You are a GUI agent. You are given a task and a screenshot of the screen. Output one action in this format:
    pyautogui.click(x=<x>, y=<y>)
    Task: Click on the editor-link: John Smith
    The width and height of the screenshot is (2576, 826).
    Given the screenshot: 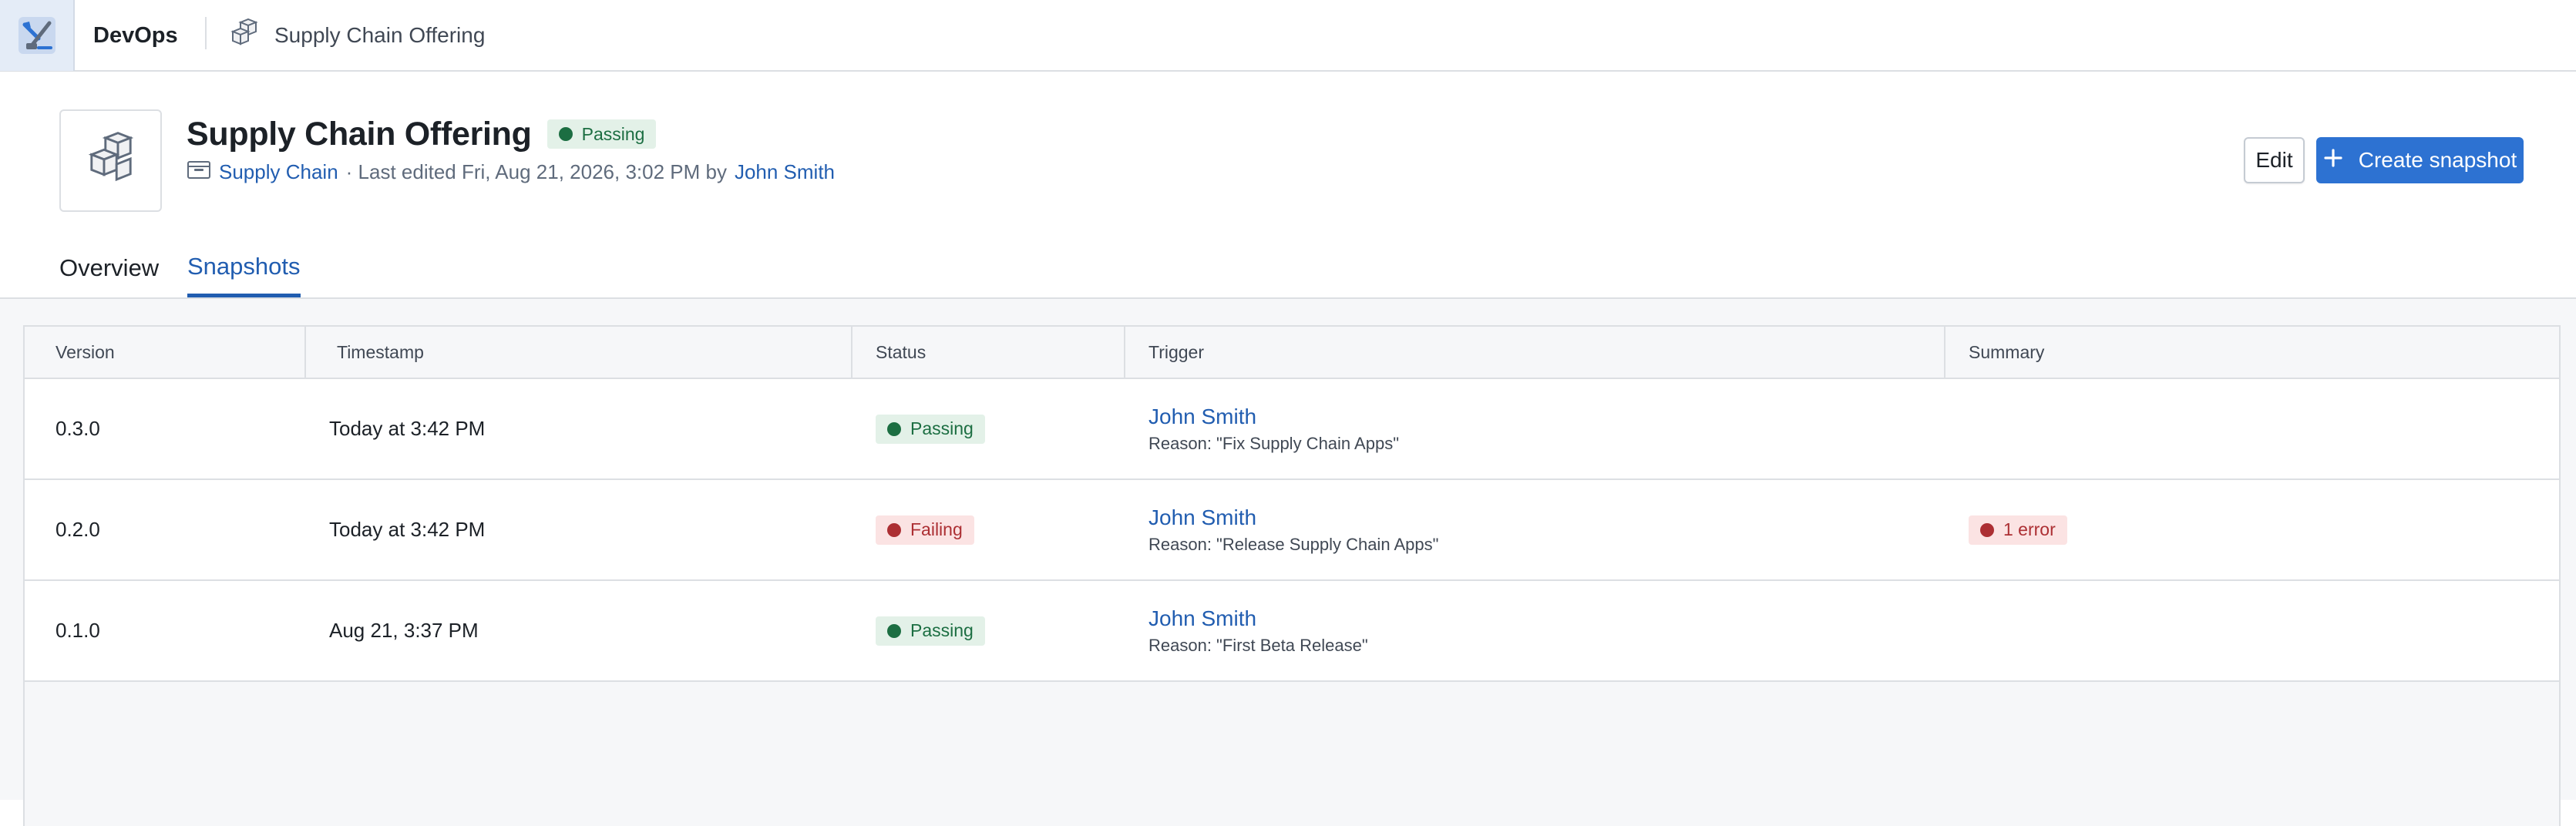 What is the action you would take?
    pyautogui.click(x=785, y=172)
    